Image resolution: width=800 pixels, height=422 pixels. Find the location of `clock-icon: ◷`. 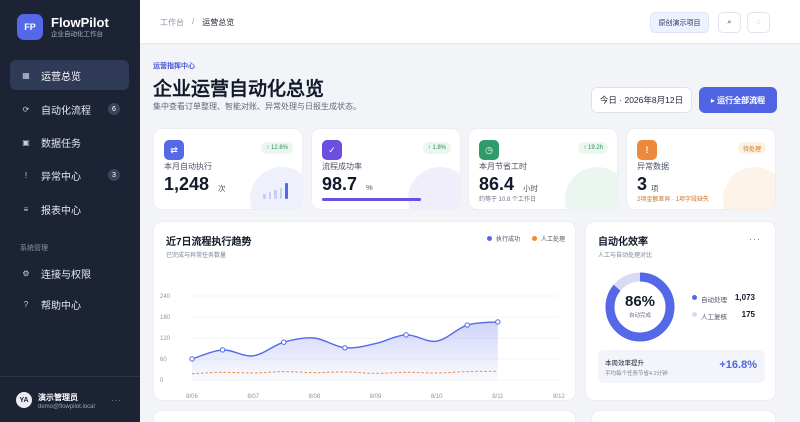

clock-icon: ◷ is located at coordinates (489, 150).